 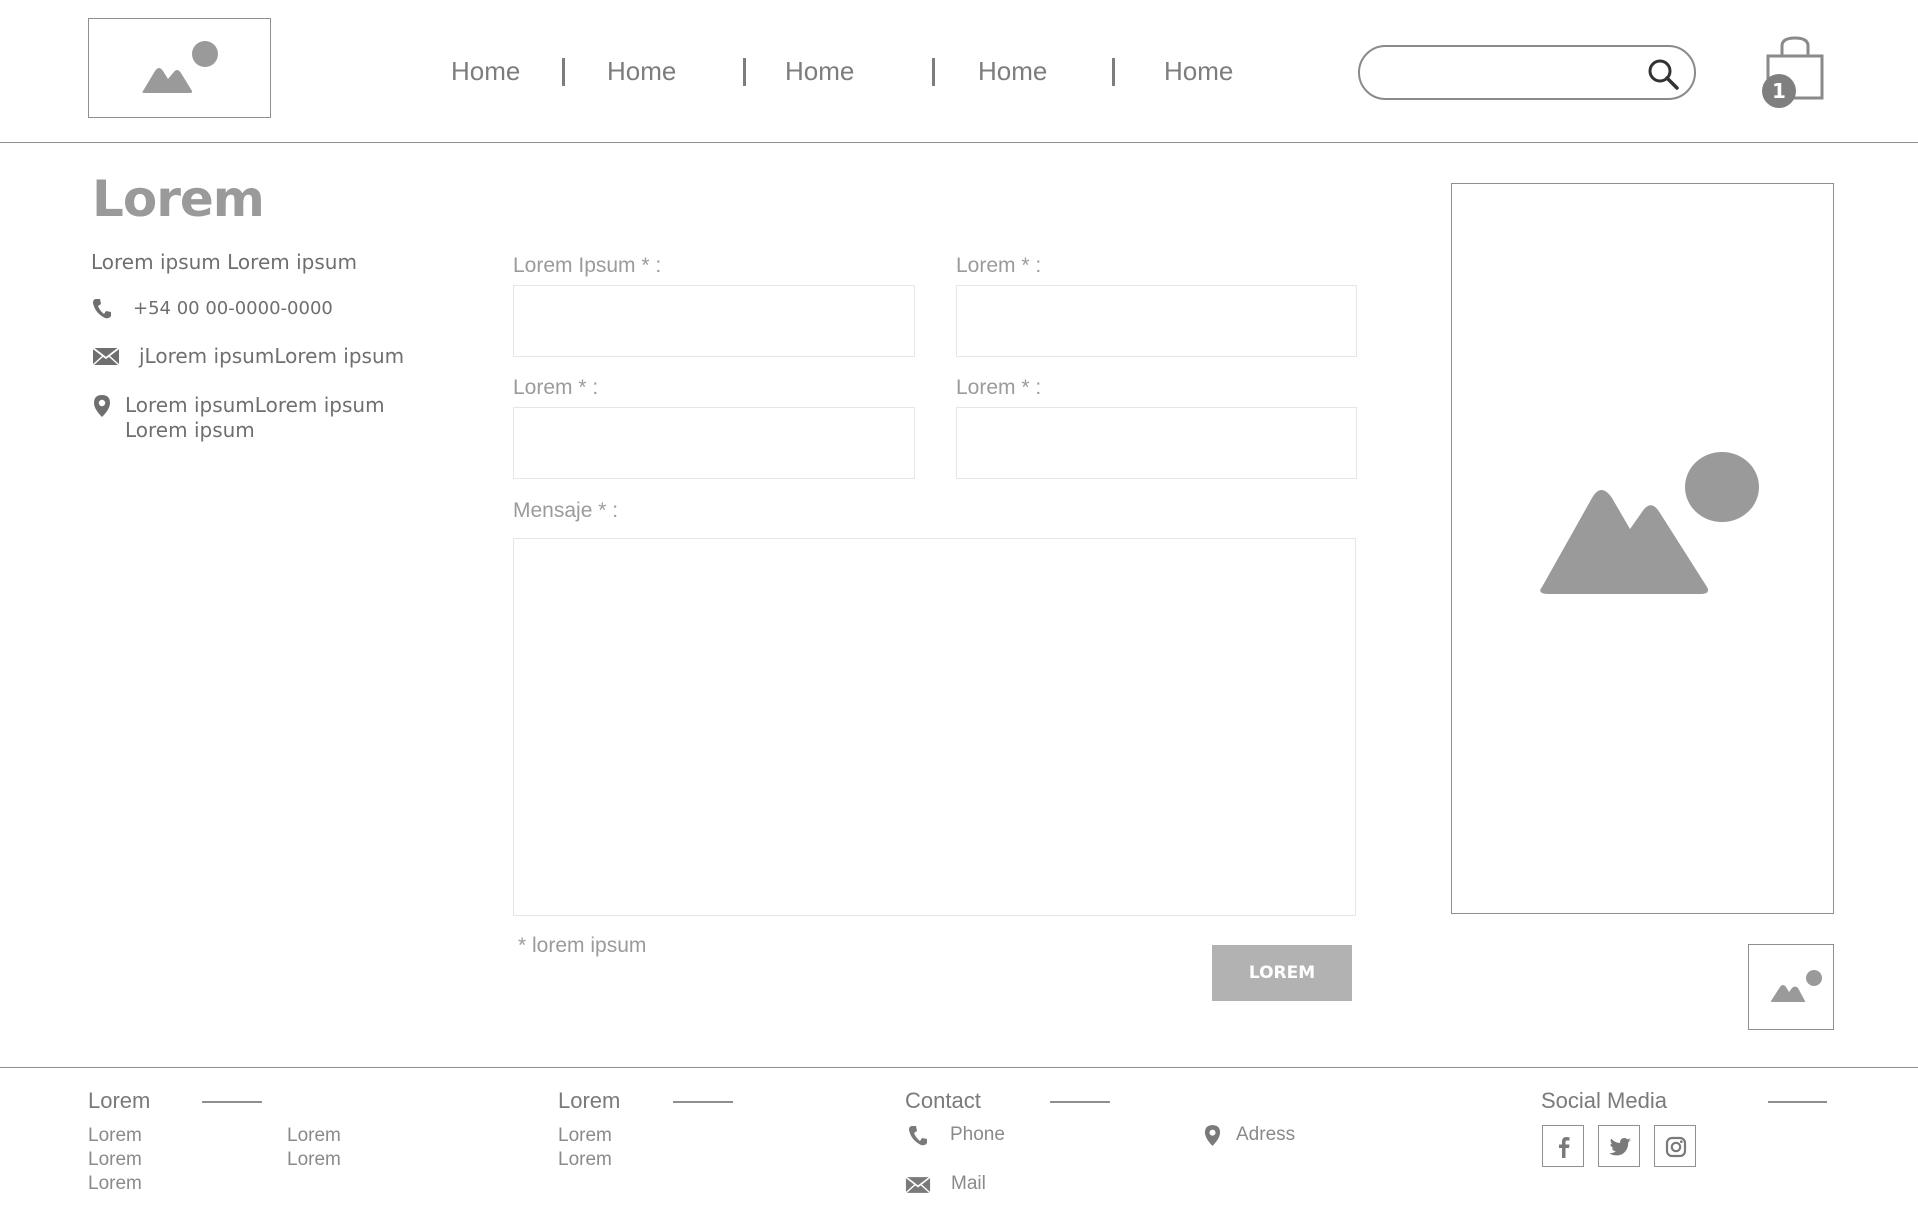 I want to click on nav-item-home-2: Home, so click(x=641, y=71).